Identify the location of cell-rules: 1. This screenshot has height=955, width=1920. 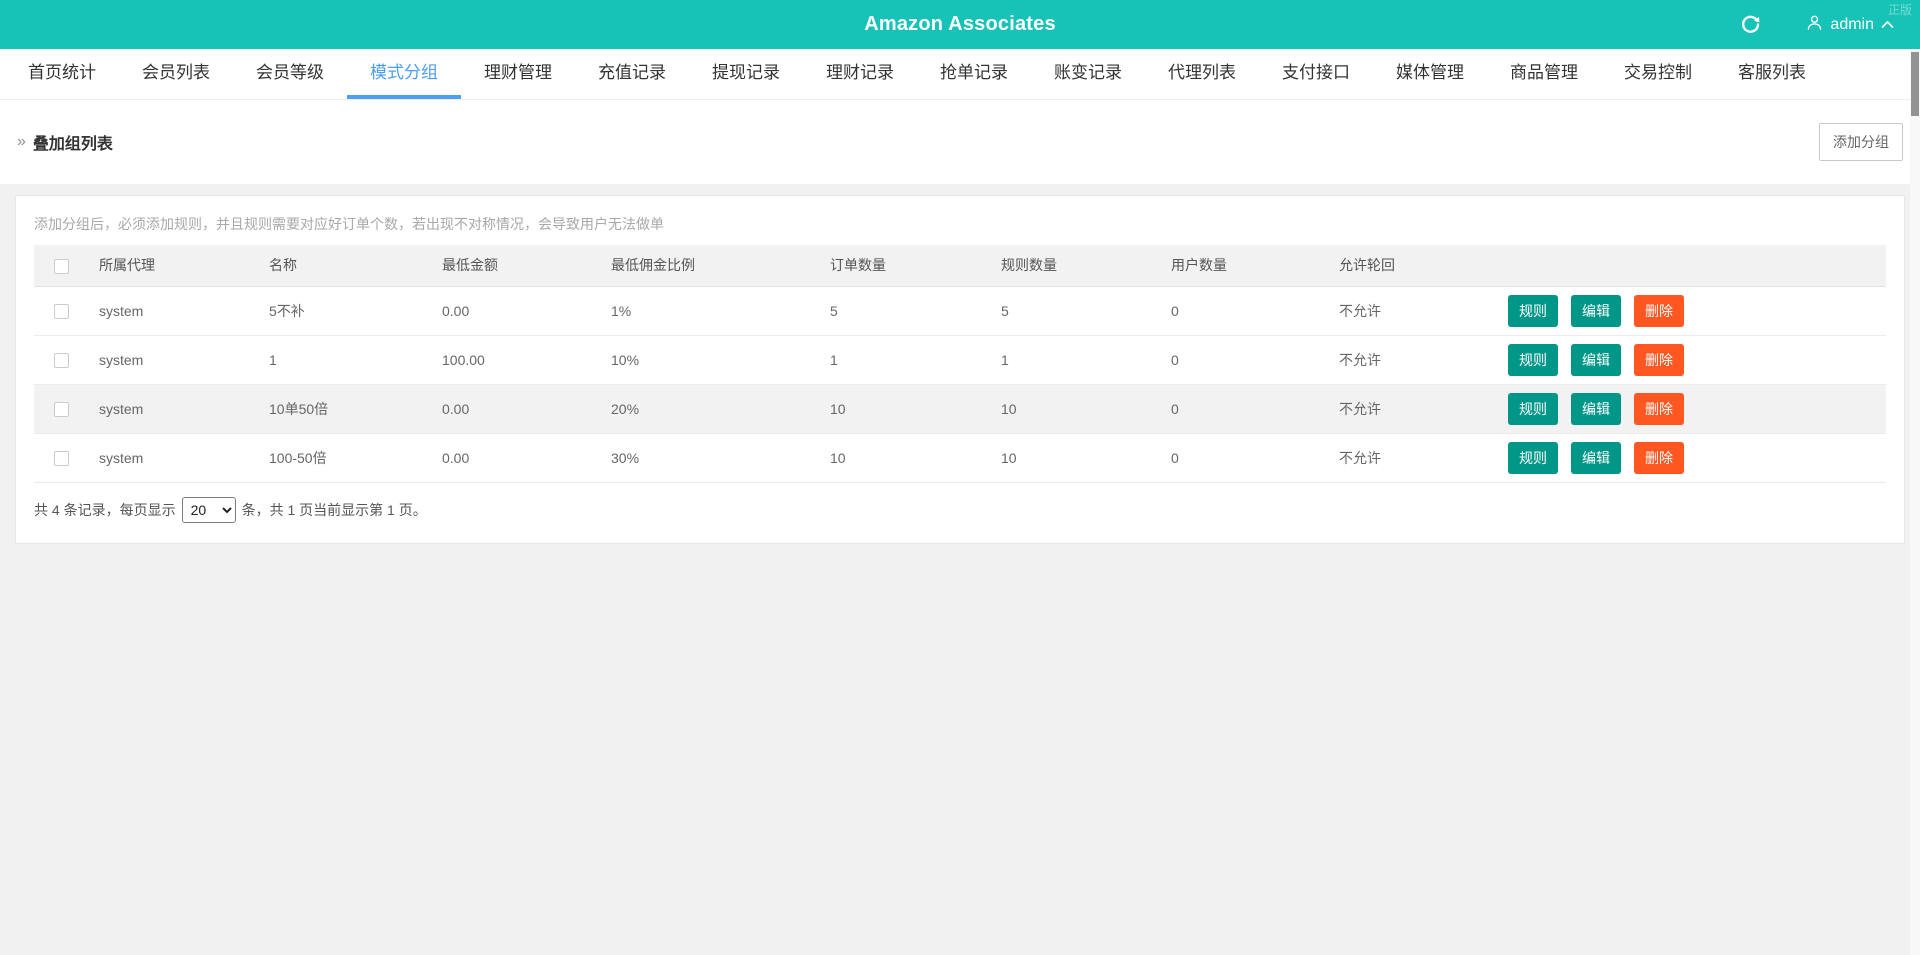
(1005, 359).